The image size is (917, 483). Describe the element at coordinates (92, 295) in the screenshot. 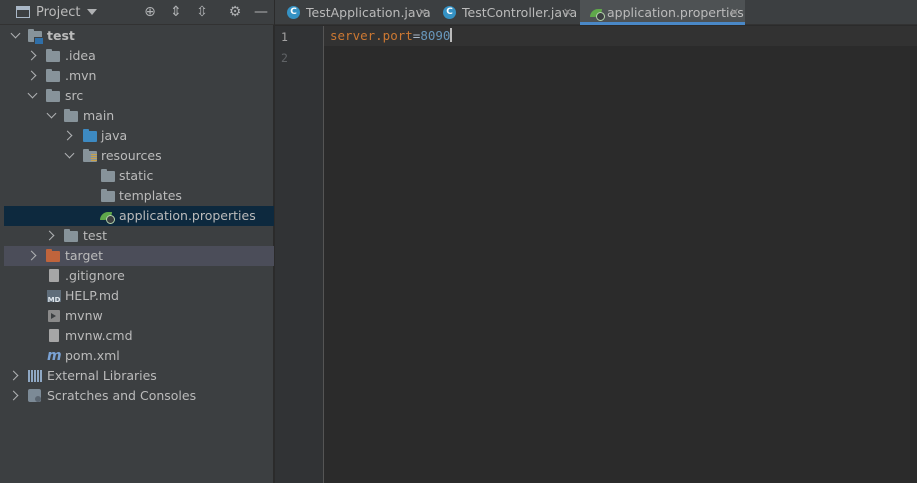

I see `tree-item-label: HELP.md` at that location.